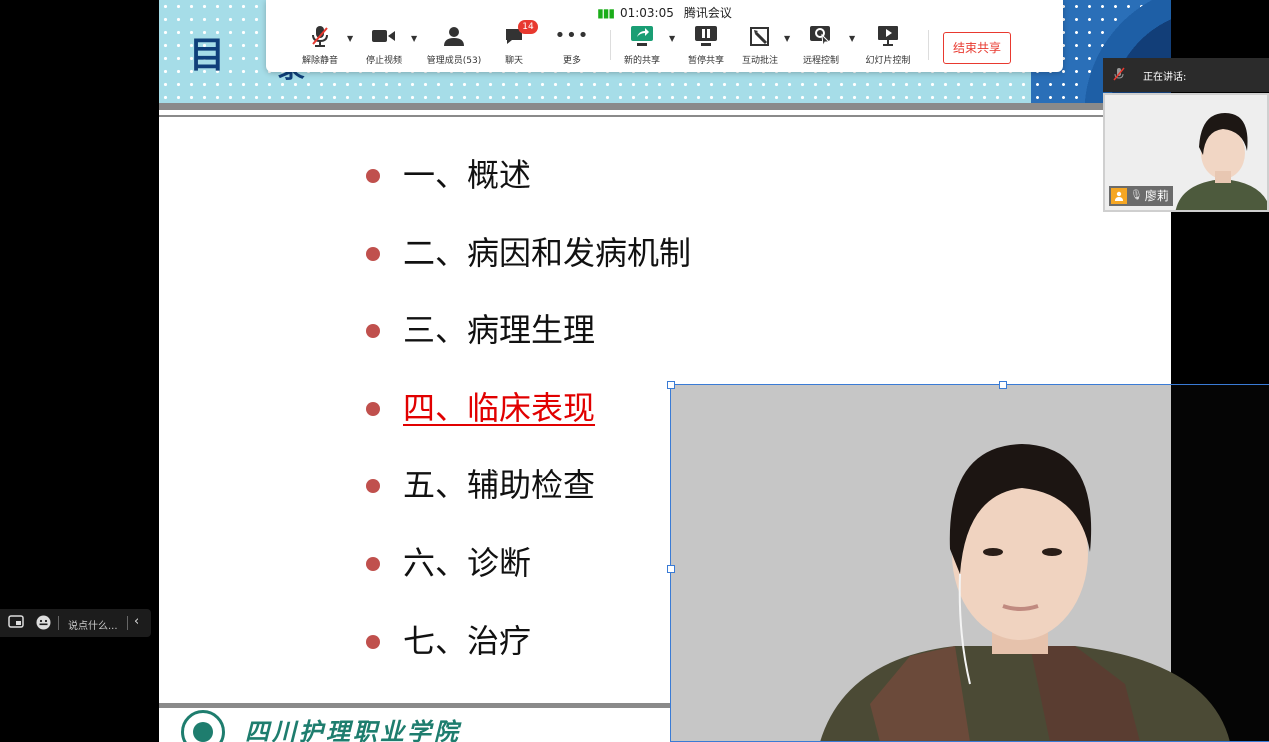  Describe the element at coordinates (207, 55) in the screenshot. I see `slide-heading: 目` at that location.